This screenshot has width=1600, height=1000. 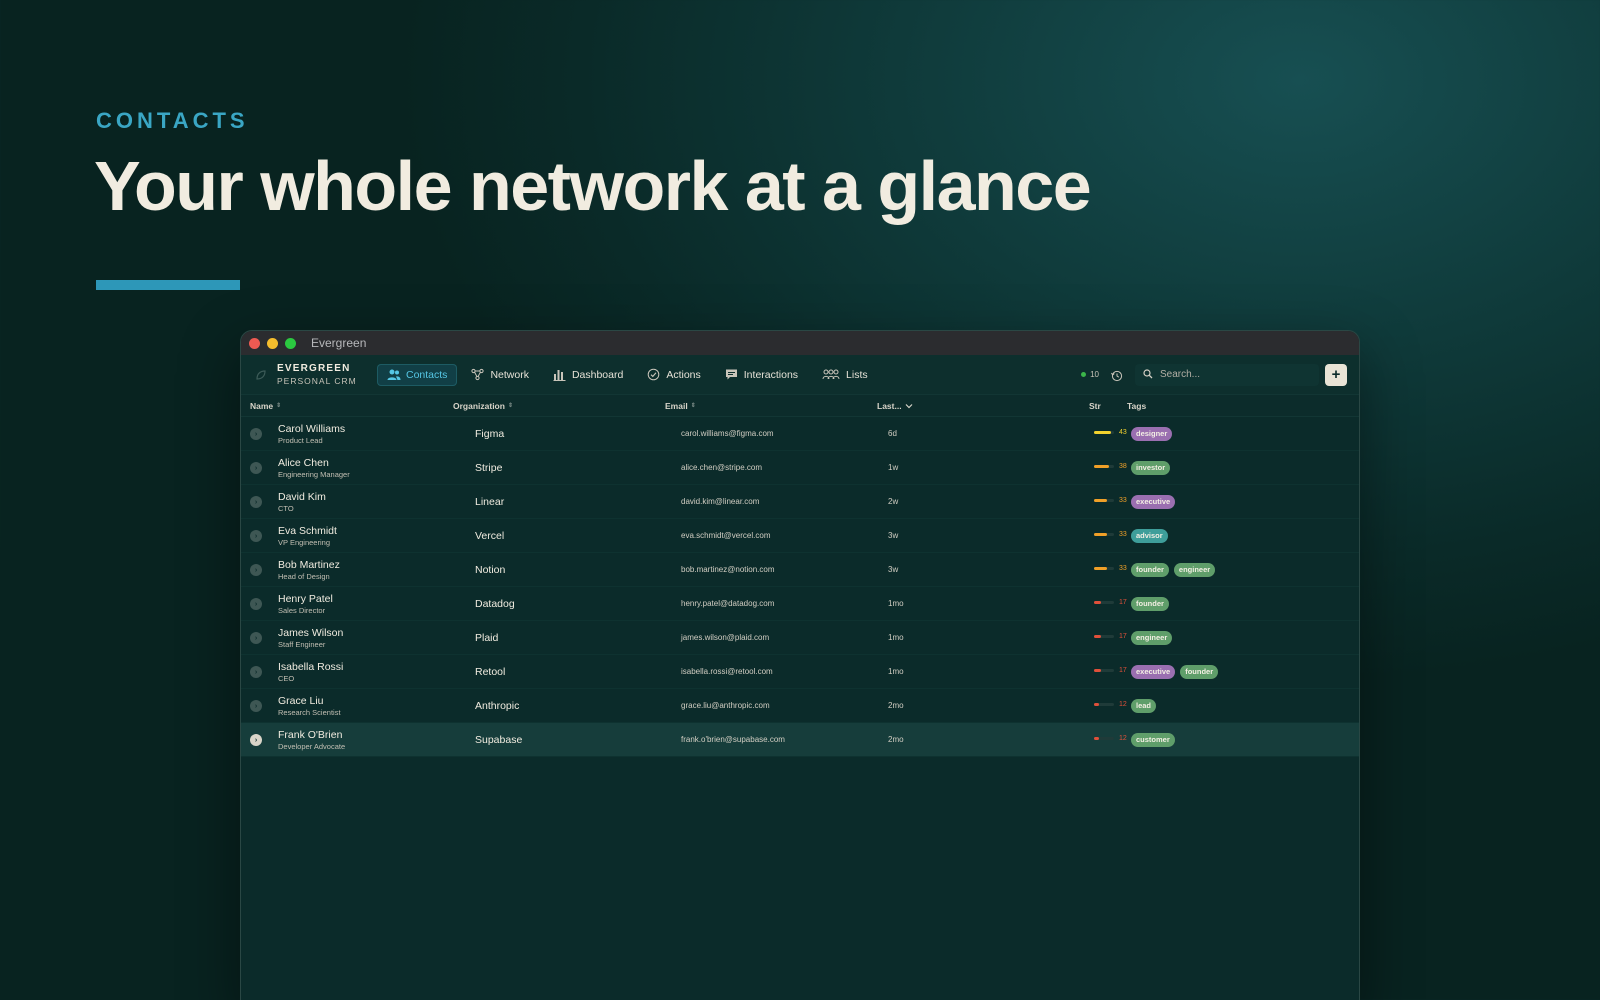 I want to click on tag-badge: customer, so click(x=1153, y=740).